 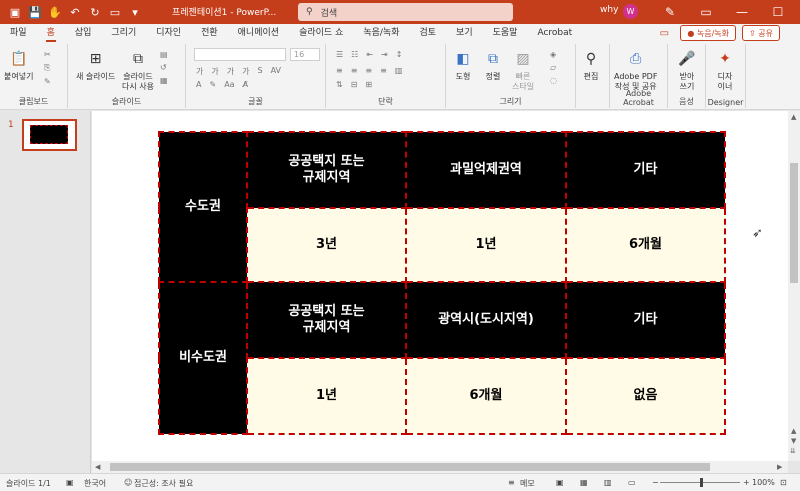 What do you see at coordinates (368, 84) in the screenshot?
I see `smartart-icon: ⊞` at bounding box center [368, 84].